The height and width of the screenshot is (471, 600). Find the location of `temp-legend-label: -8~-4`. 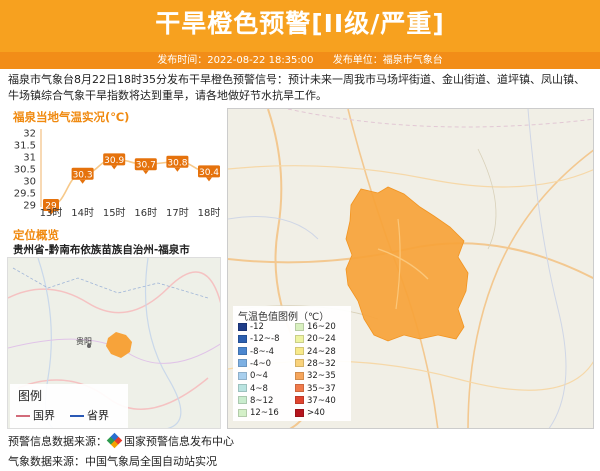

temp-legend-label: -8~-4 is located at coordinates (262, 351).